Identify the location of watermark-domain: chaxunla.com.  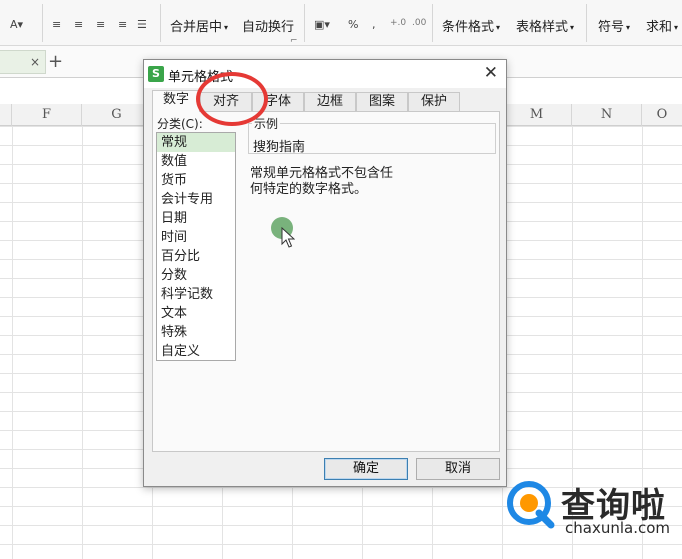
(617, 528).